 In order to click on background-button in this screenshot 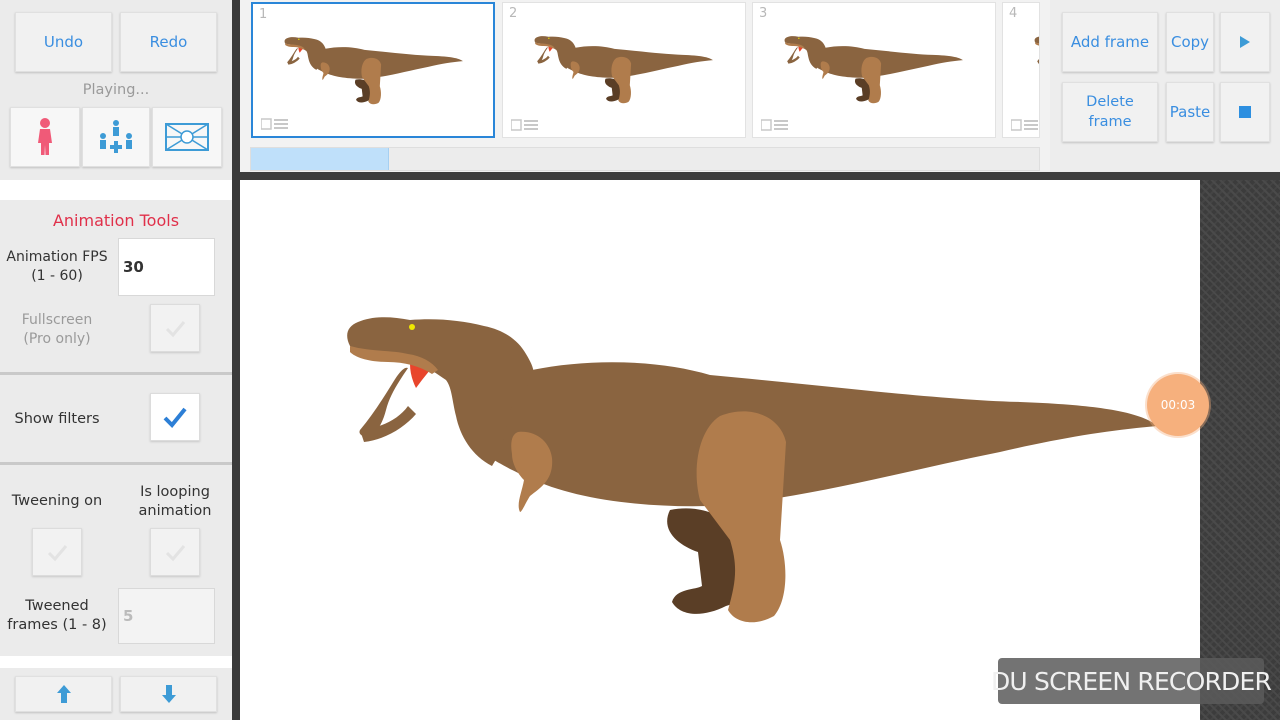, I will do `click(187, 137)`.